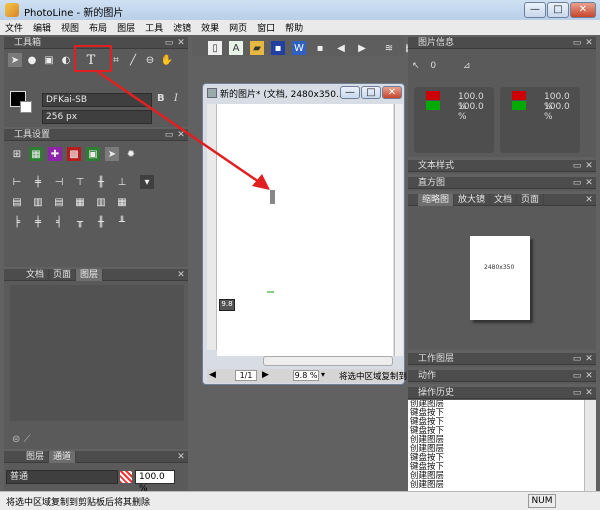 Image resolution: width=600 pixels, height=510 pixels. Describe the element at coordinates (122, 222) in the screenshot. I see `space-6-icon: ╨` at that location.